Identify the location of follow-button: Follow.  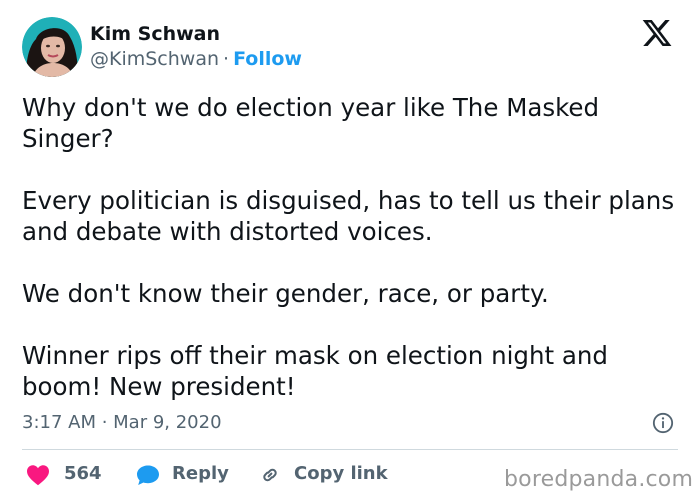
(267, 59).